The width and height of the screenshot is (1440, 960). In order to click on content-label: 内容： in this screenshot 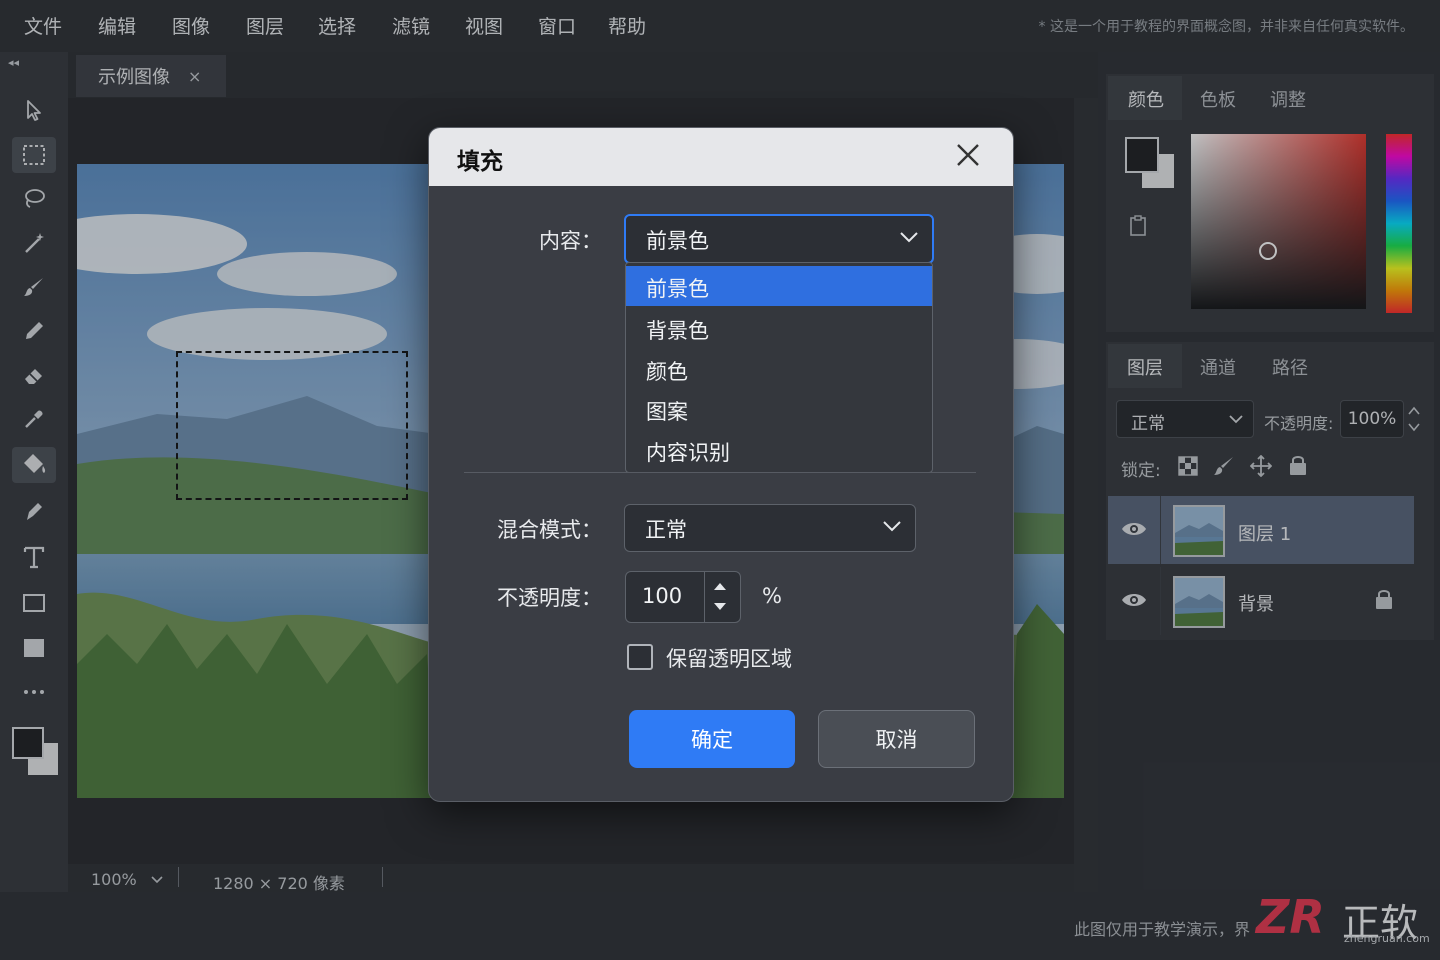, I will do `click(570, 241)`.